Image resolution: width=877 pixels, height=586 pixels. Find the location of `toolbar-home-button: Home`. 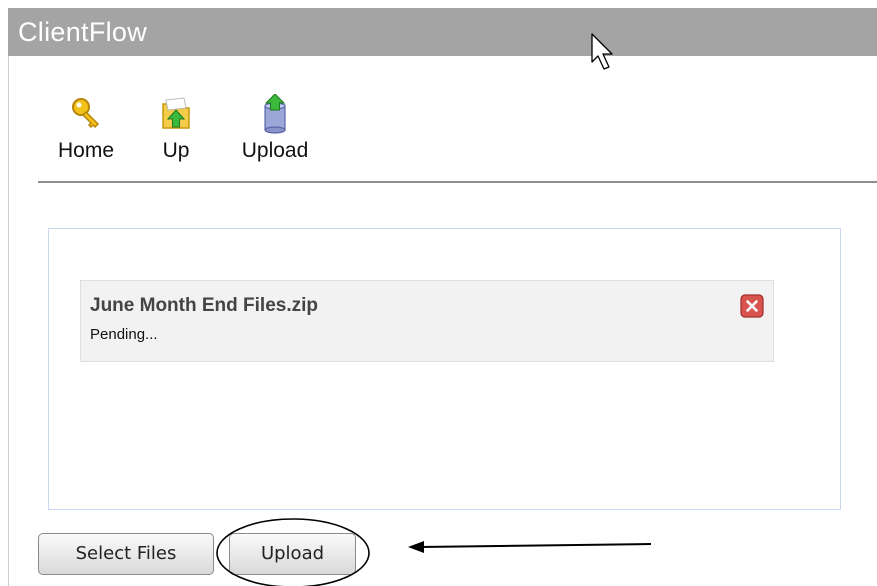

toolbar-home-button: Home is located at coordinates (86, 128).